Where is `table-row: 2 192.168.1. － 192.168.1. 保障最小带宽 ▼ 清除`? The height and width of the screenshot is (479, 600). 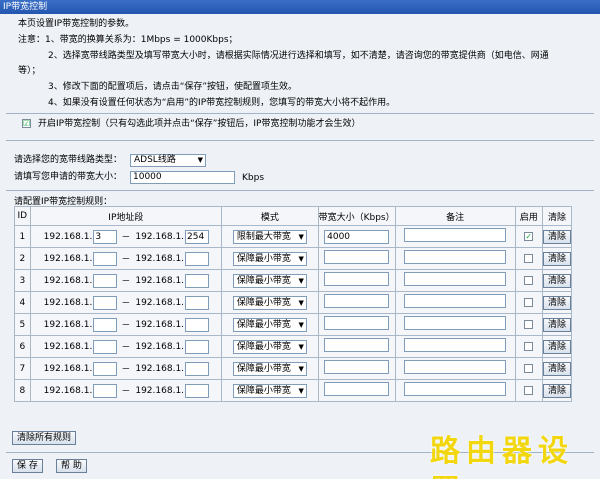
table-row: 2 192.168.1. － 192.168.1. 保障最小带宽 ▼ 清除 is located at coordinates (293, 258).